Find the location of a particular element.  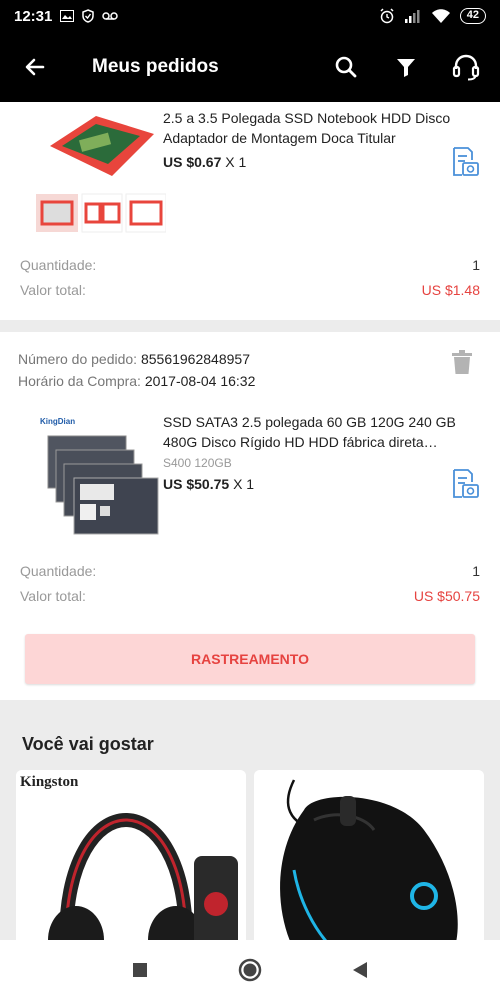

recents-button is located at coordinates (140, 970).